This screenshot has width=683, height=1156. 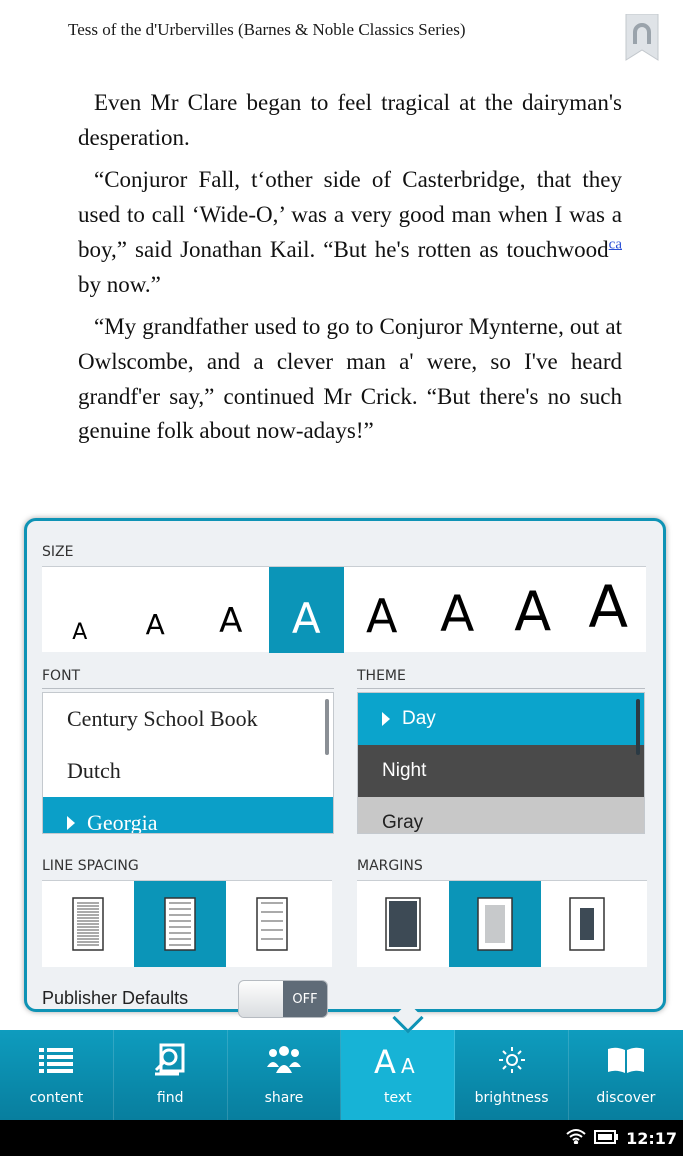 What do you see at coordinates (305, 999) in the screenshot?
I see `toggle-state: OFF` at bounding box center [305, 999].